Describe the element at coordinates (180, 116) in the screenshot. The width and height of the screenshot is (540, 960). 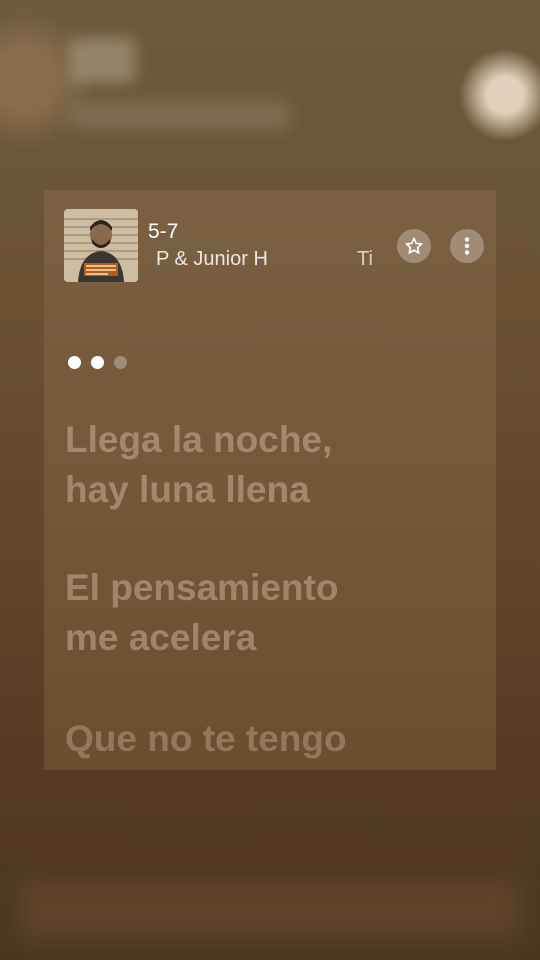
I see `blurred-background-subtitle` at that location.